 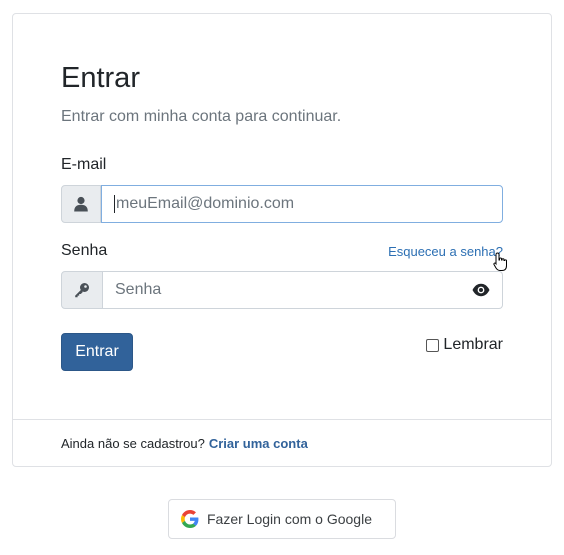 I want to click on password-label: Senha, so click(x=84, y=250).